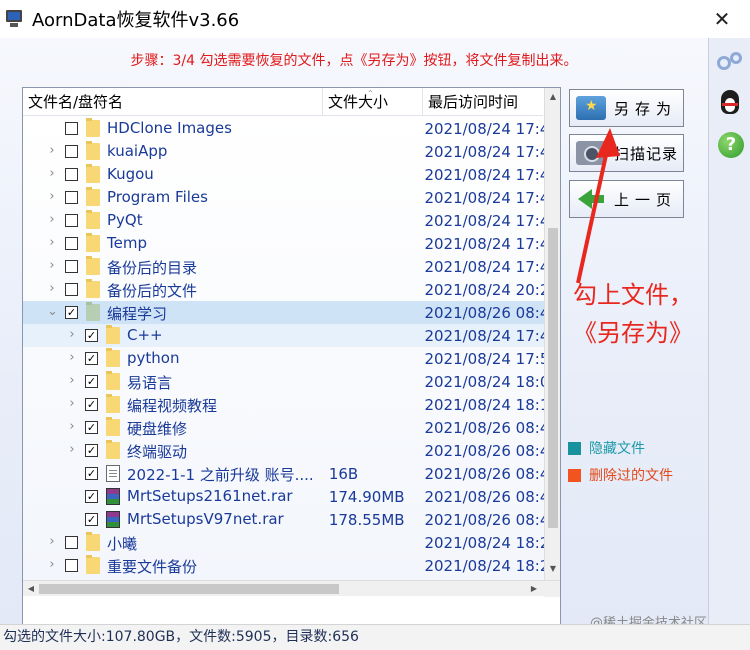  Describe the element at coordinates (283, 450) in the screenshot. I see `table-row: › ✓ 终端驱动 2021/08/26 08:4` at that location.